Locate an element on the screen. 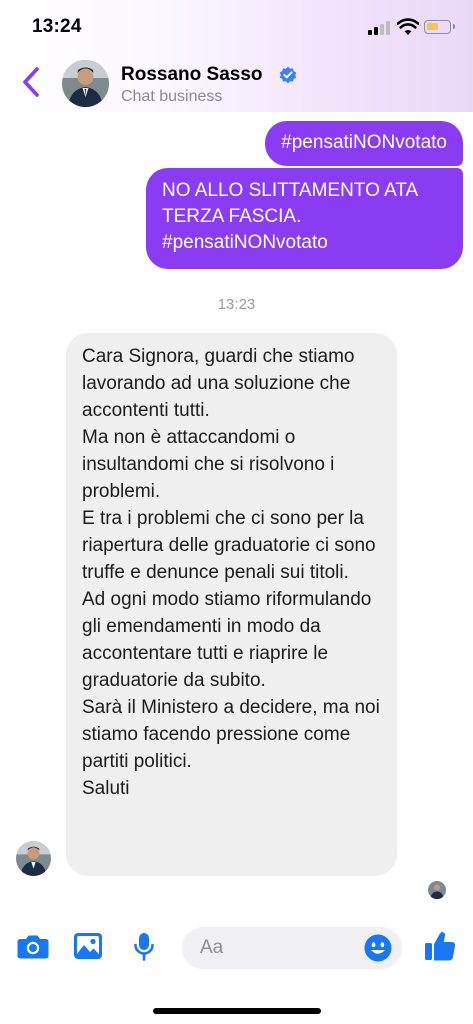  outgoing-message: #pensatiNONvotato is located at coordinates (364, 143).